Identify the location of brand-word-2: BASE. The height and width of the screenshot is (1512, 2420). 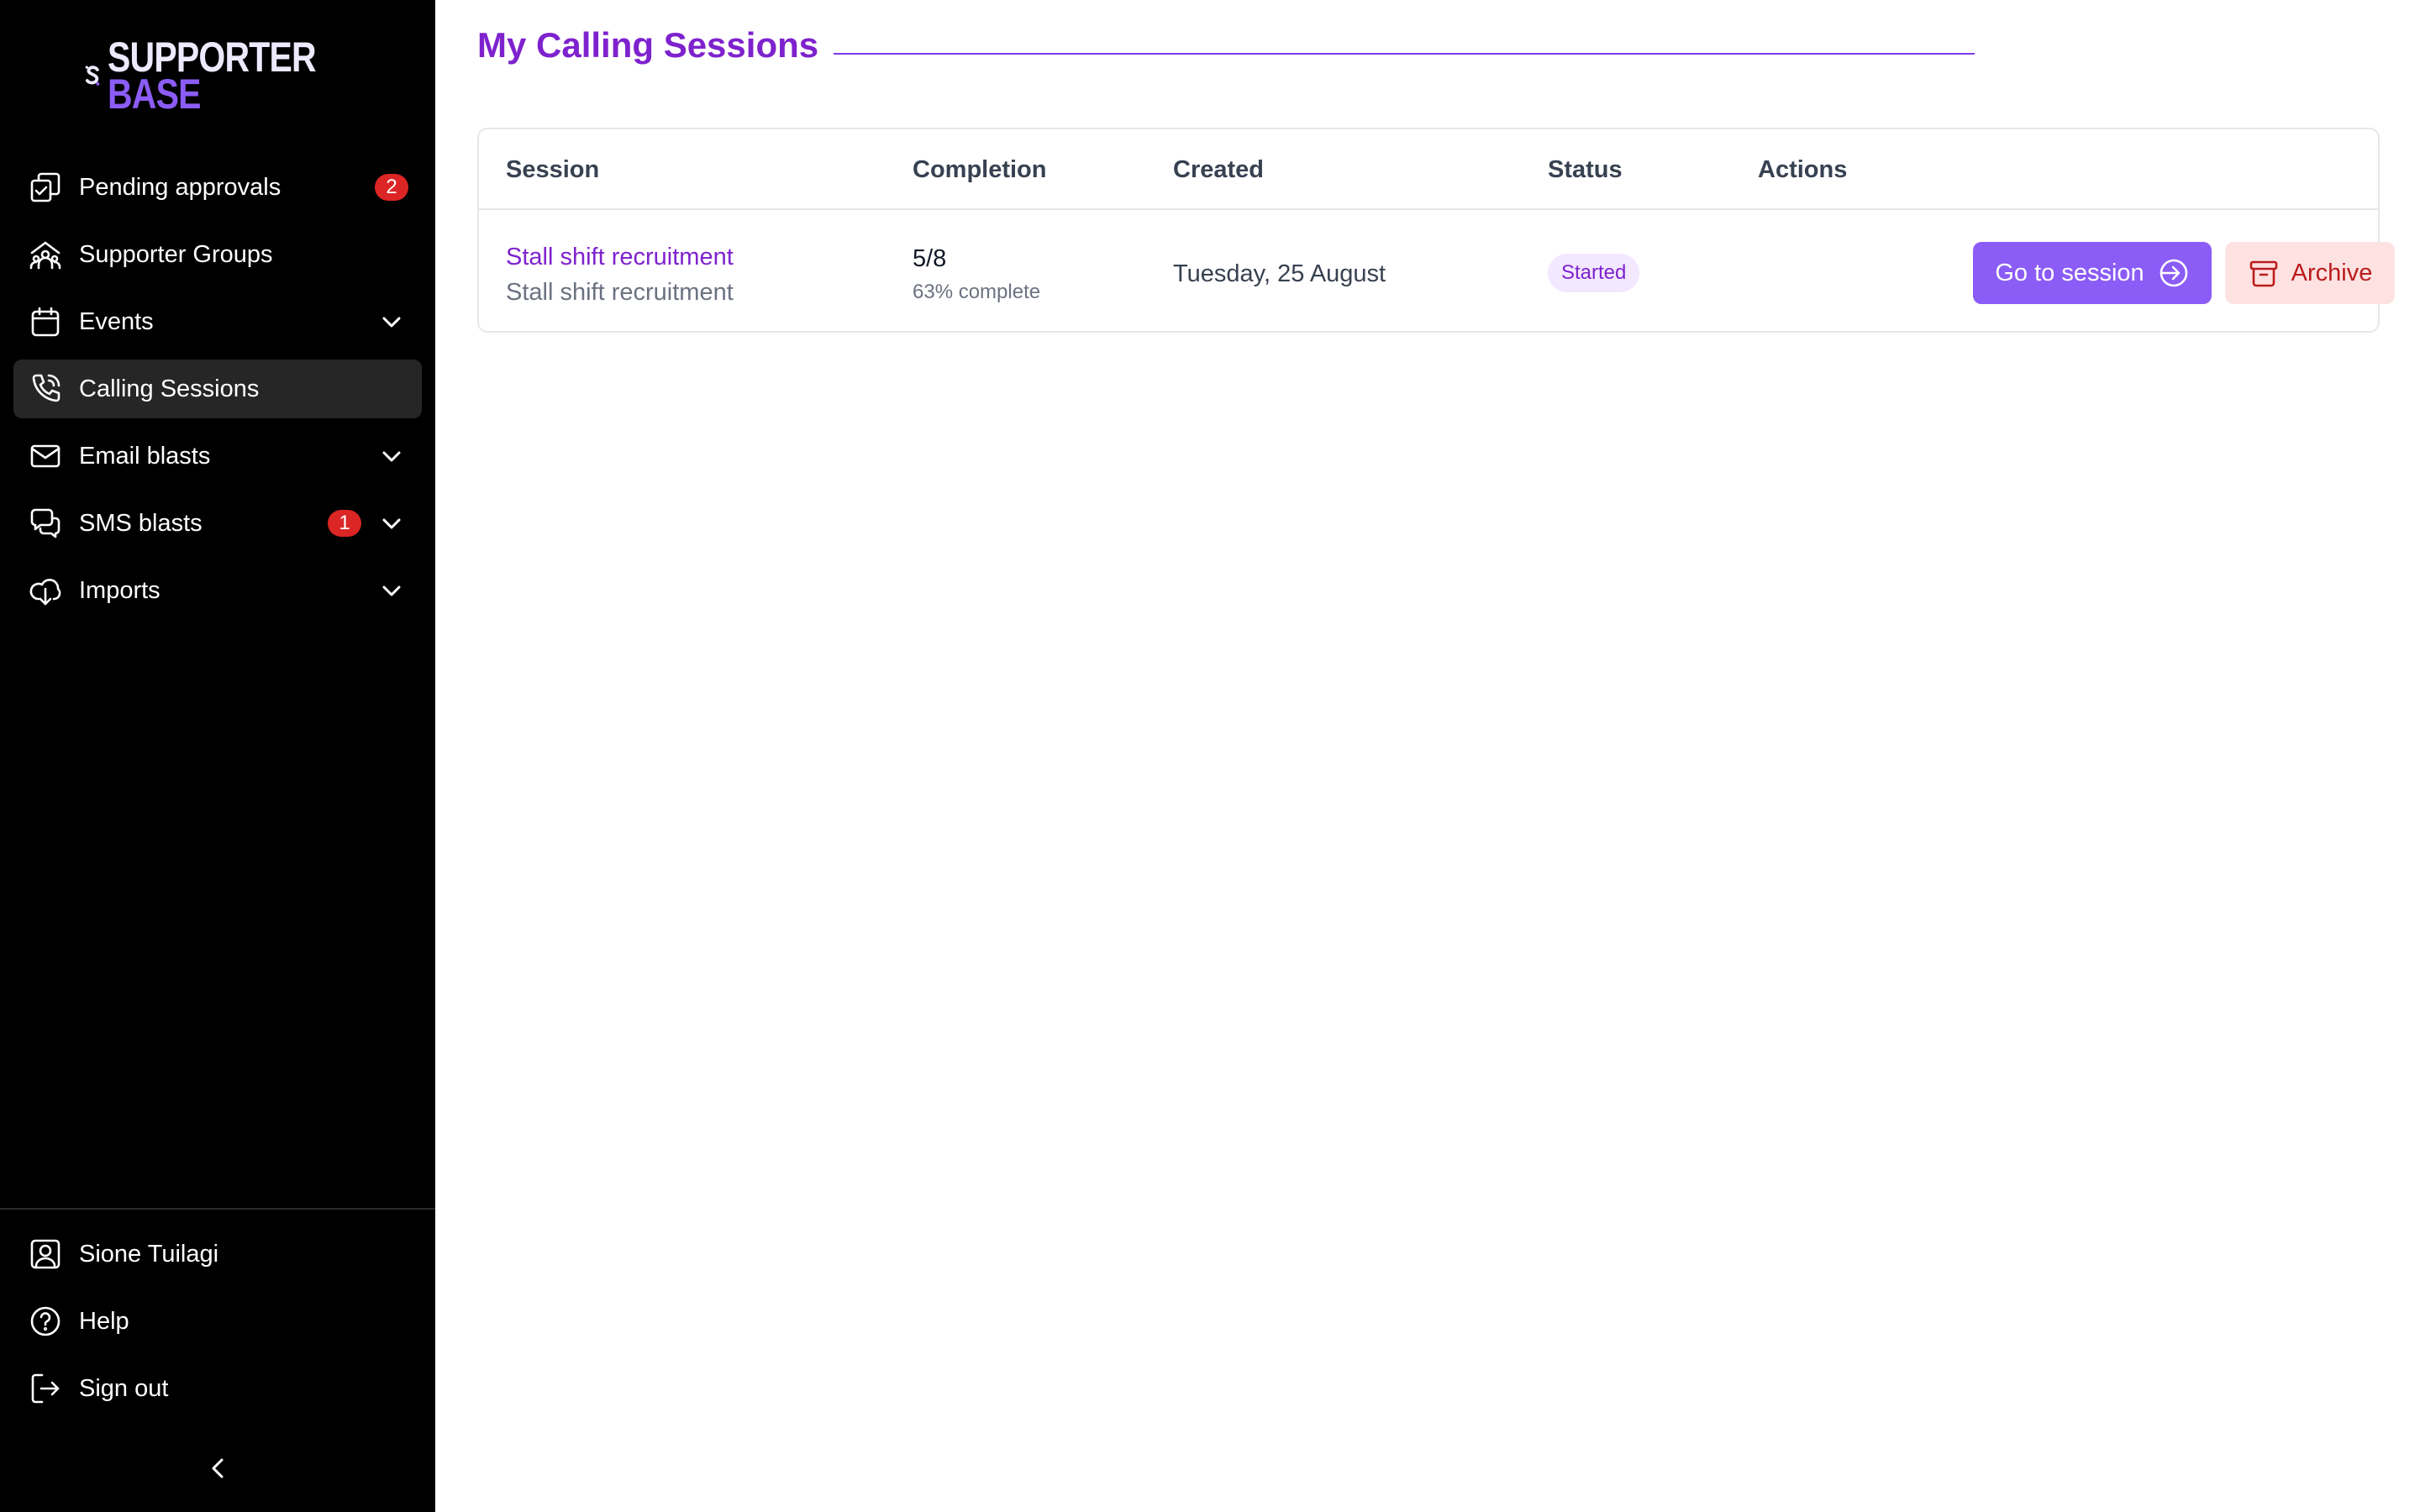
(154, 94).